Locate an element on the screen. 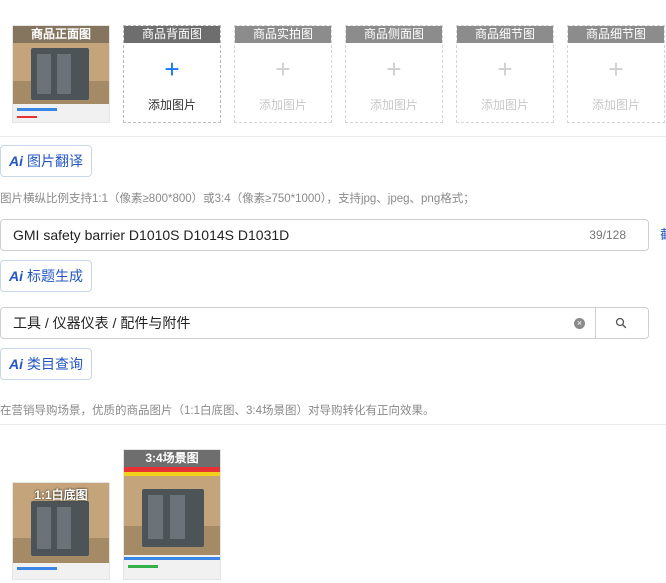 The width and height of the screenshot is (666, 583). button-label: 类目查询 is located at coordinates (55, 364).